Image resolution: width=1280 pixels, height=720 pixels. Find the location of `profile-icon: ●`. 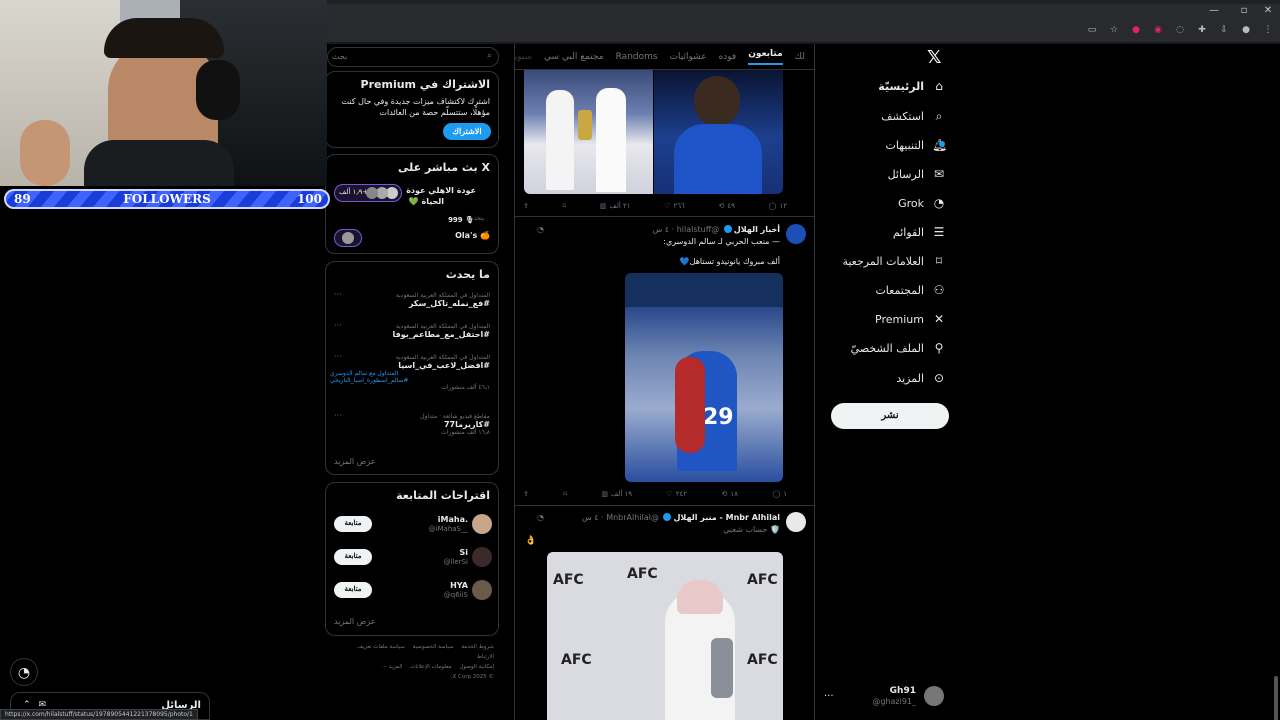

profile-icon: ● is located at coordinates (1246, 30).